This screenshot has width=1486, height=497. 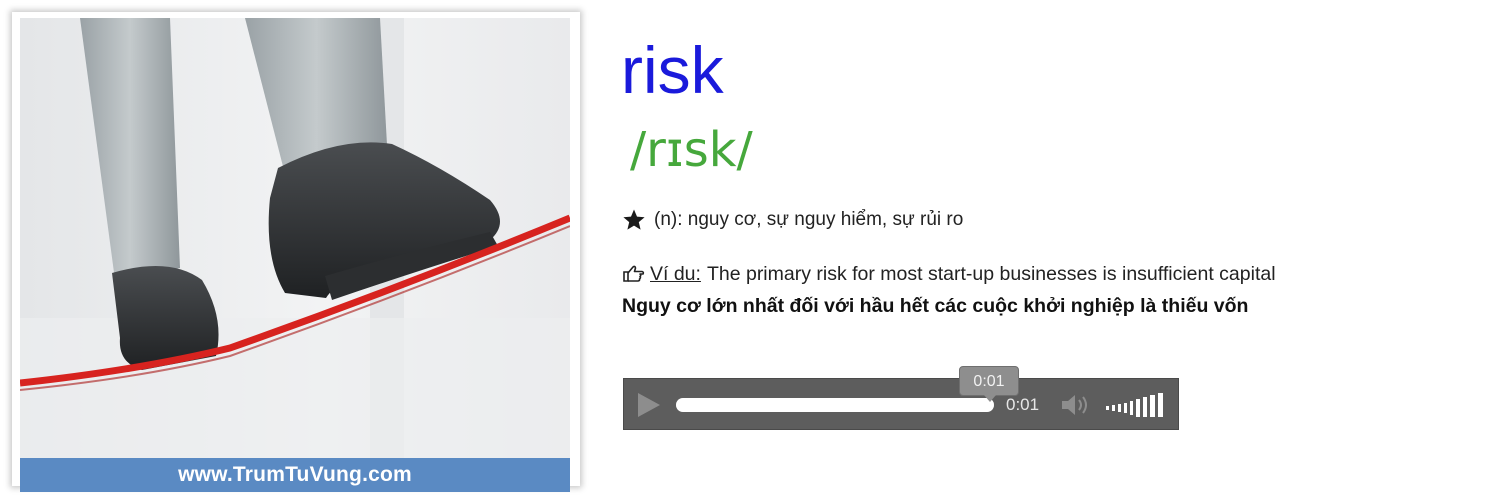 I want to click on audio-player: 0:01, so click(x=901, y=404).